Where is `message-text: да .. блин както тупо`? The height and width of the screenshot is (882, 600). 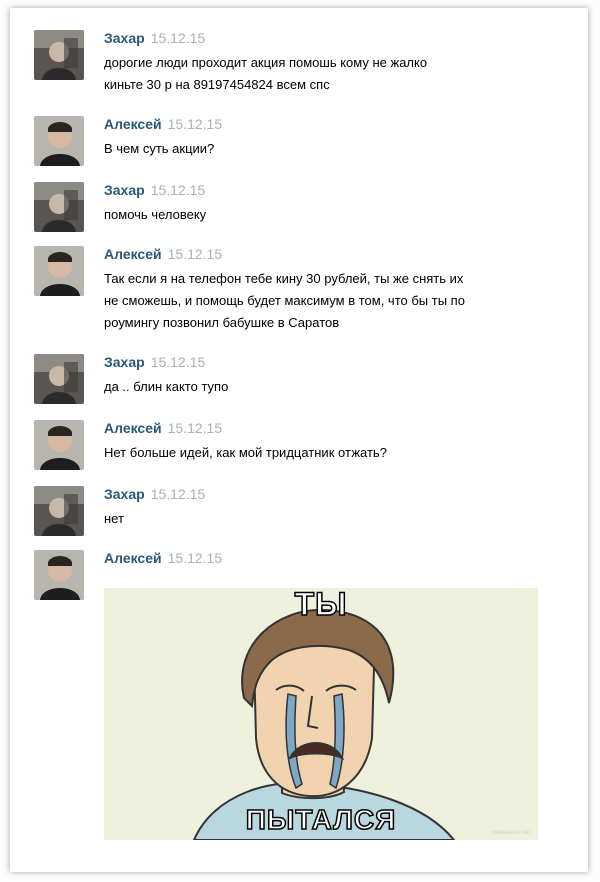
message-text: да .. блин както тупо is located at coordinates (304, 387).